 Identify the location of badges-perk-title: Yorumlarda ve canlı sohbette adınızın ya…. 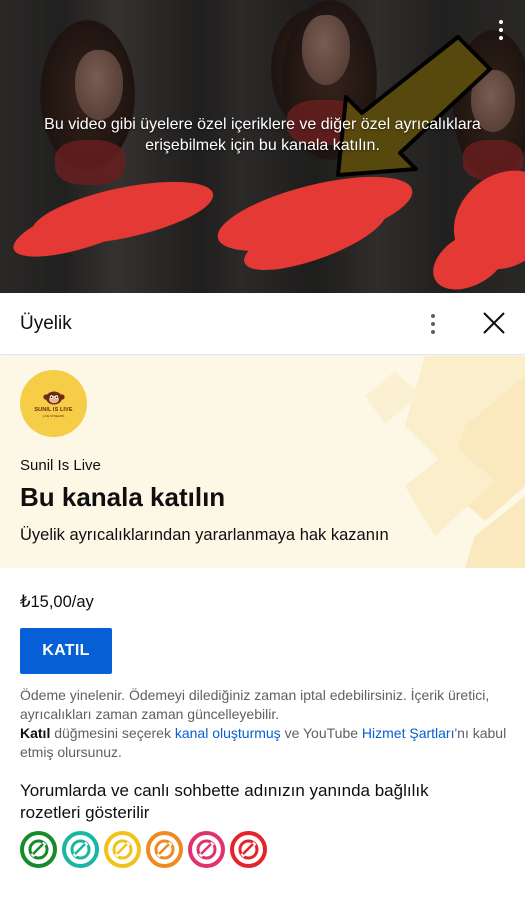
(224, 801).